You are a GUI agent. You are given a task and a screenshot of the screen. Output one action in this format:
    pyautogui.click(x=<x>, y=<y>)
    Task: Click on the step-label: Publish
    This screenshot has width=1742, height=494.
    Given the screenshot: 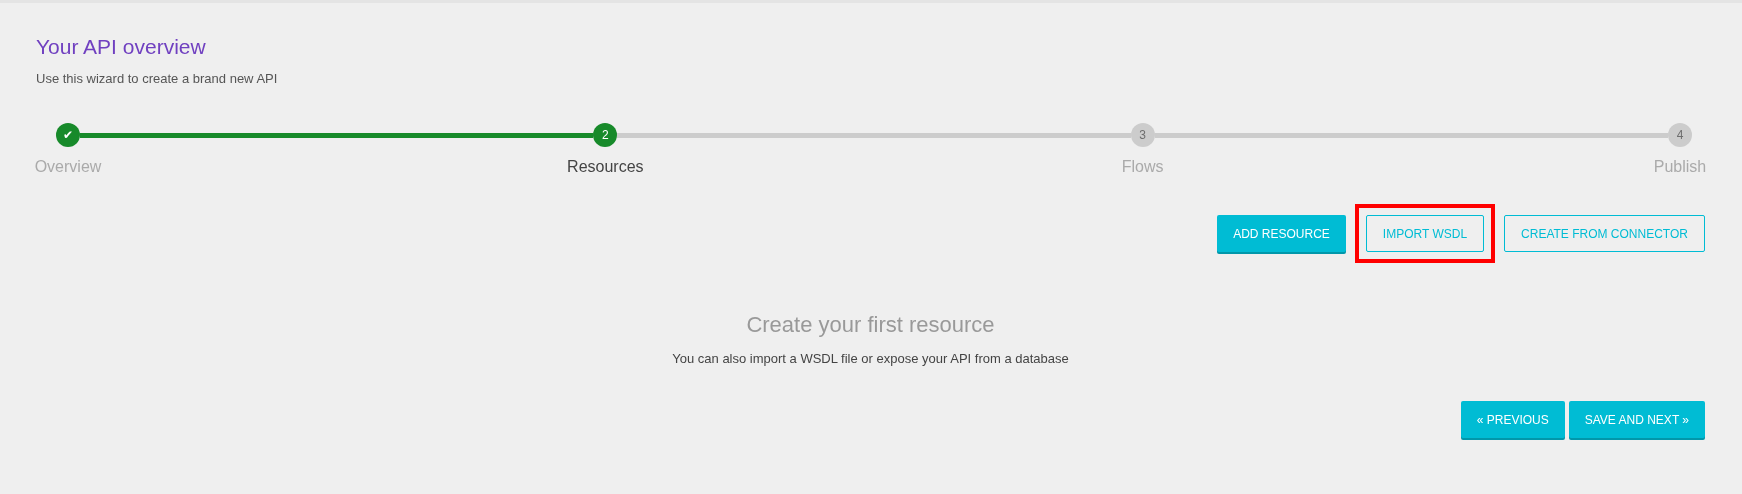 What is the action you would take?
    pyautogui.click(x=1680, y=167)
    